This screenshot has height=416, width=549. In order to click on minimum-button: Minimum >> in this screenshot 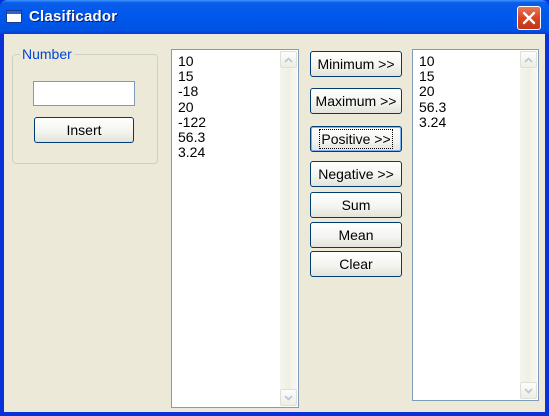, I will do `click(356, 64)`.